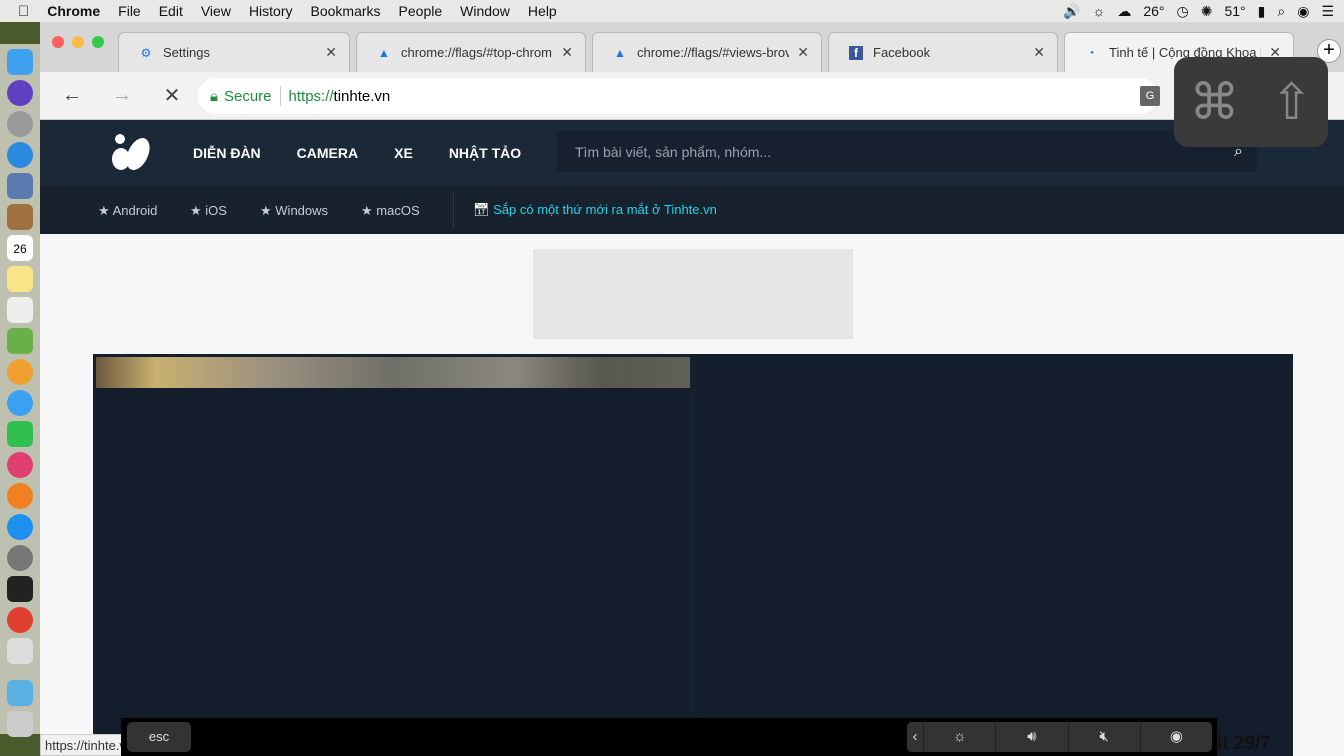 This screenshot has height=756, width=1344. Describe the element at coordinates (208, 211) in the screenshot. I see `subnav-ios: ★ iOS` at that location.